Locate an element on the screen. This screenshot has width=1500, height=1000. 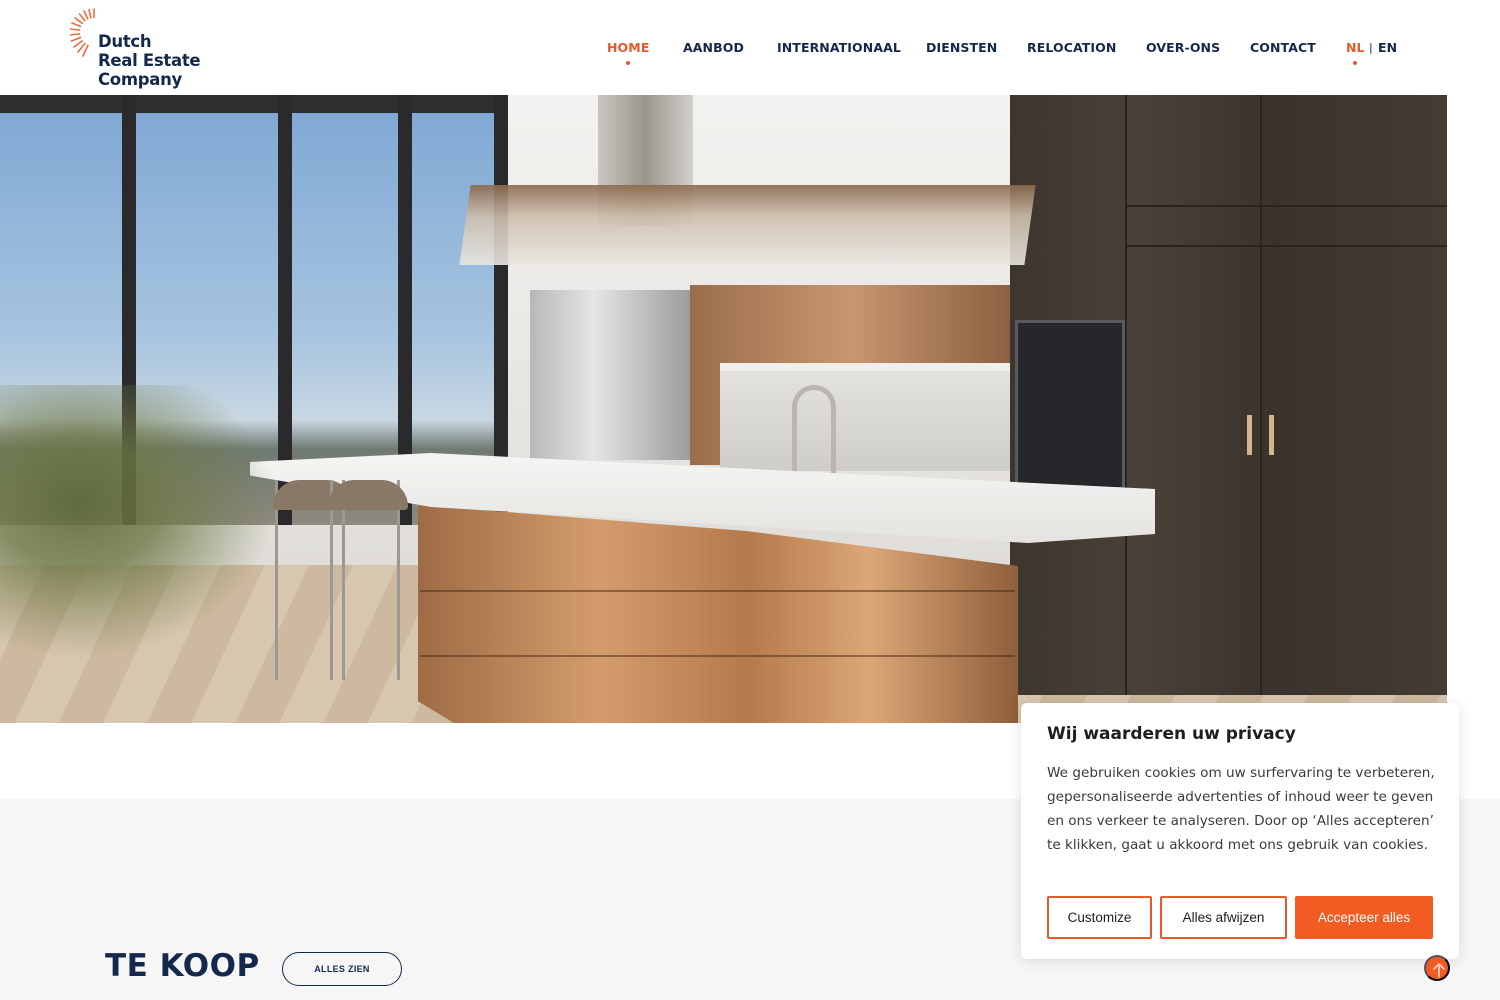
hero-stool-seat is located at coordinates (368, 495).